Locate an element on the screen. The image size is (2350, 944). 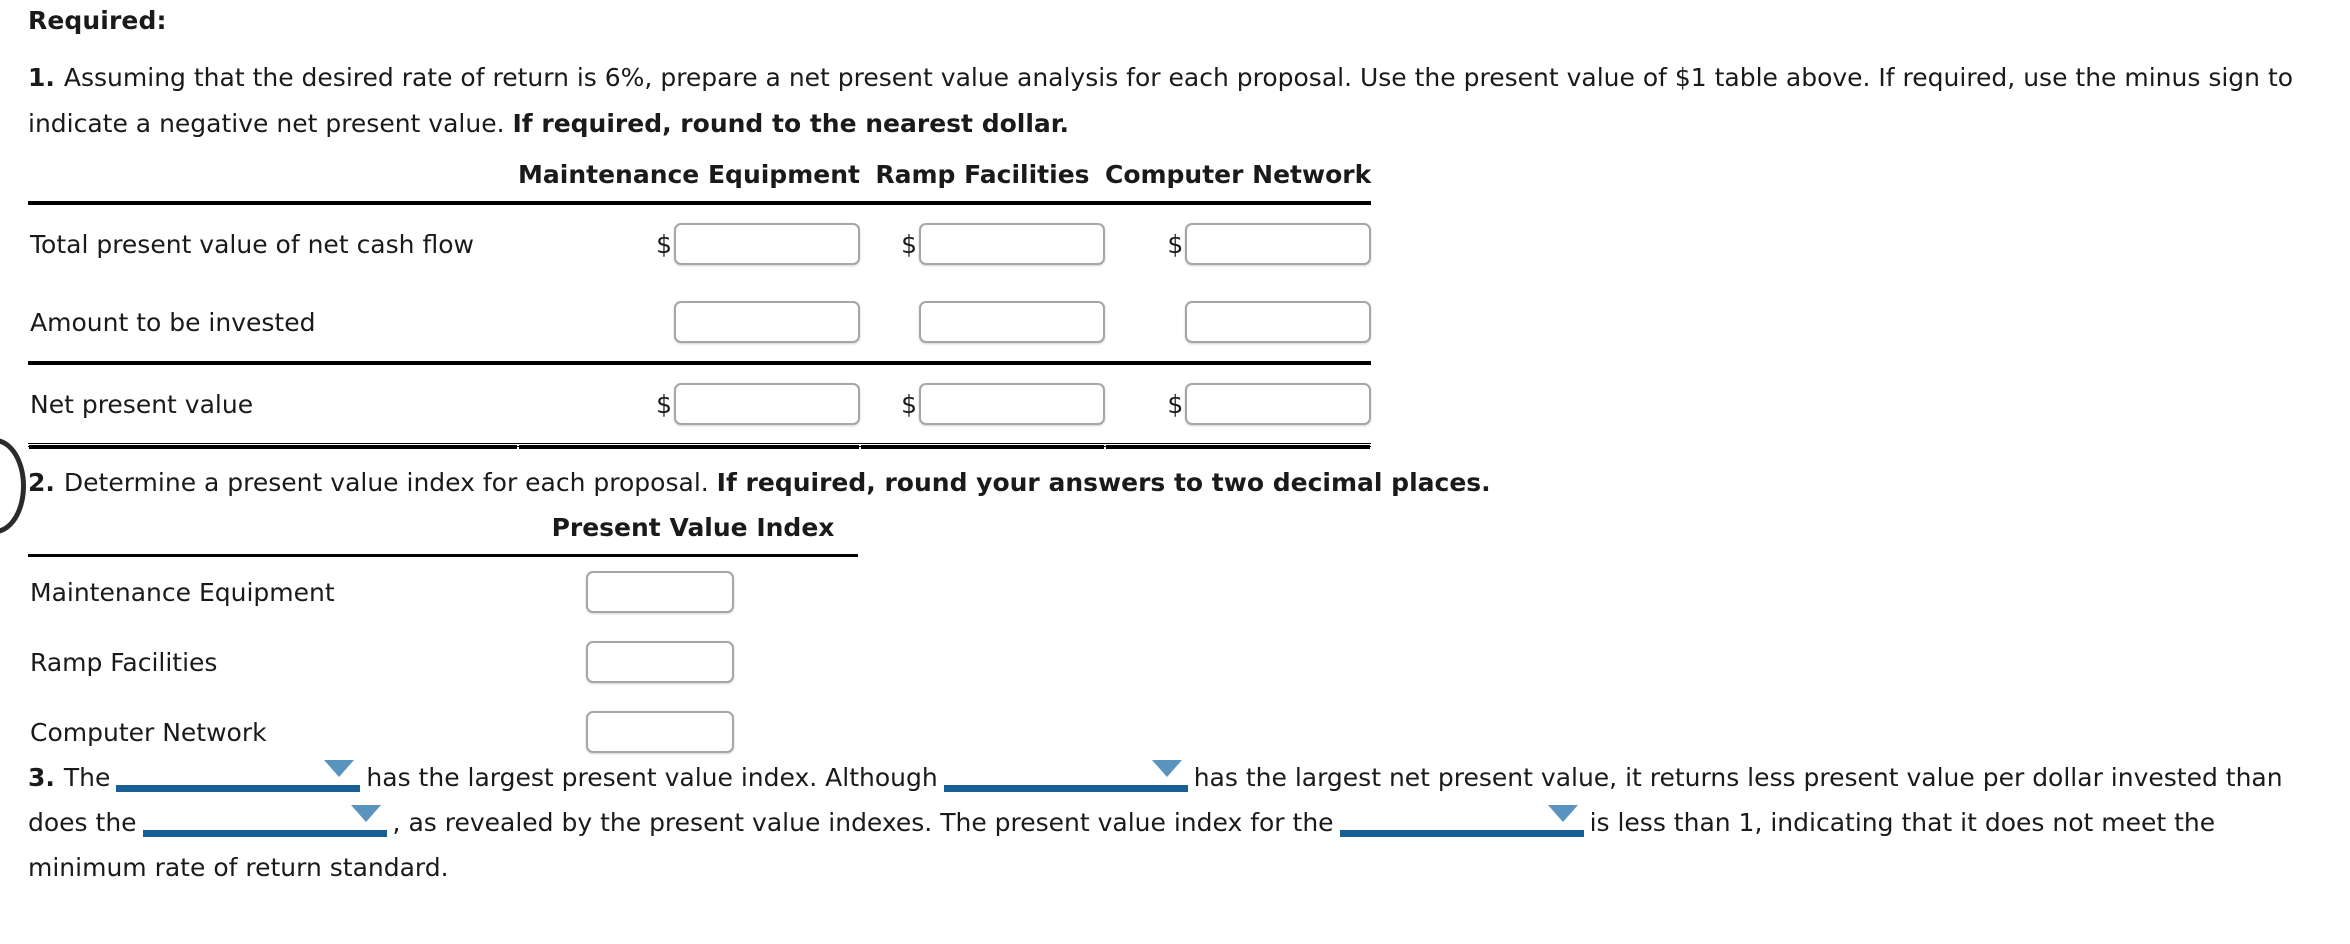
circle-annotation-icon is located at coordinates (13, 486).